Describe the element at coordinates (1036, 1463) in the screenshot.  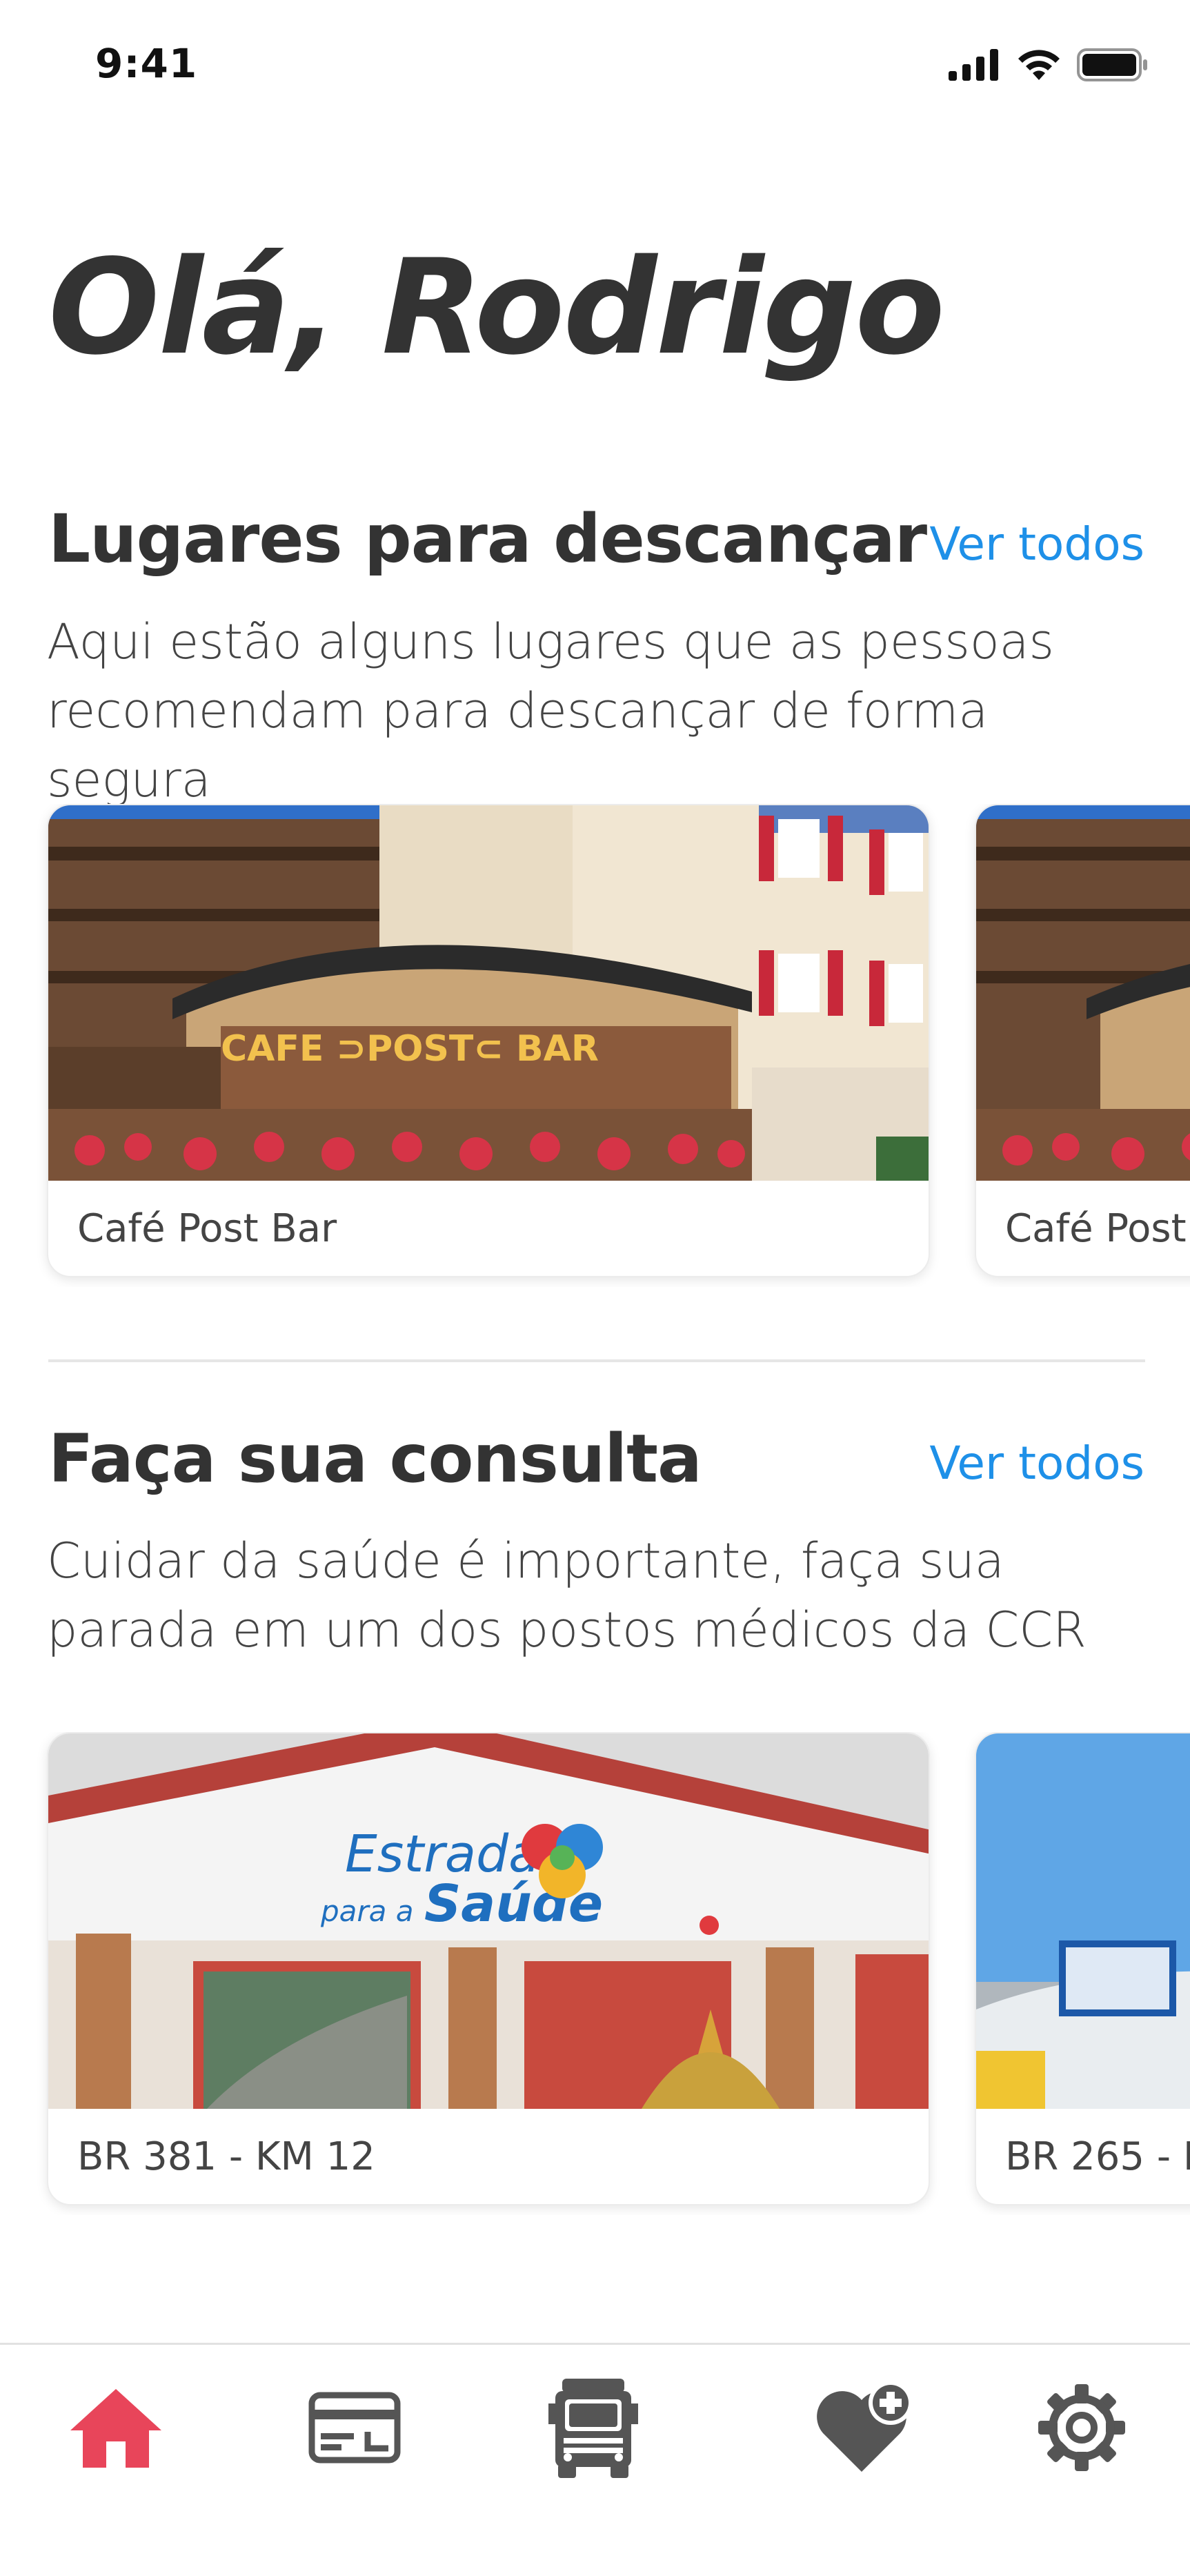
I see `health-see-all-link: Ver todos` at that location.